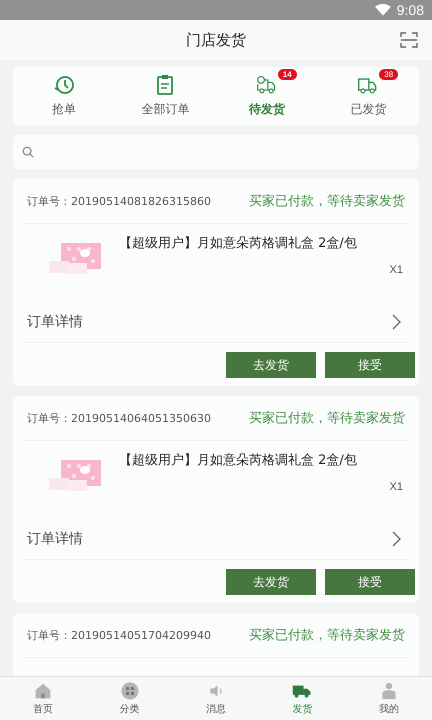 The image size is (432, 720). Describe the element at coordinates (382, 10) in the screenshot. I see `wifi-icon` at that location.